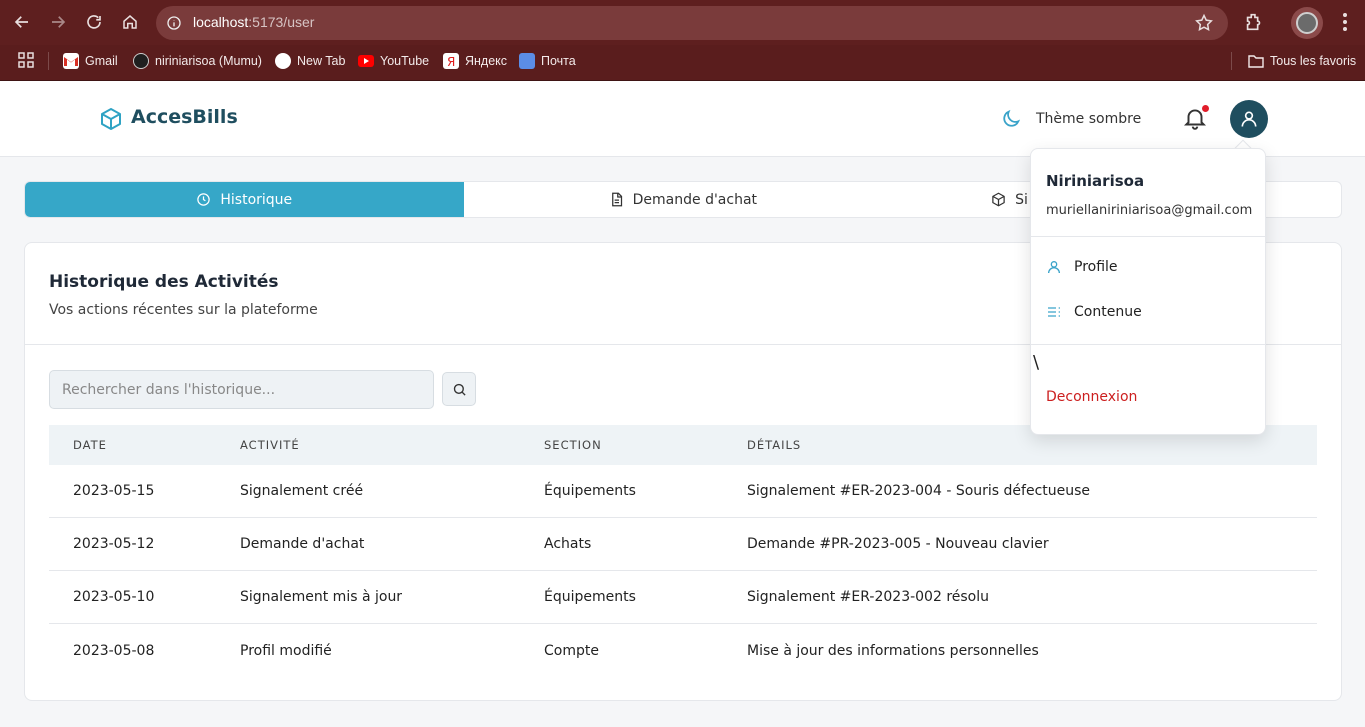 This screenshot has width=1365, height=727. Describe the element at coordinates (204, 199) in the screenshot. I see `clock-icon` at that location.